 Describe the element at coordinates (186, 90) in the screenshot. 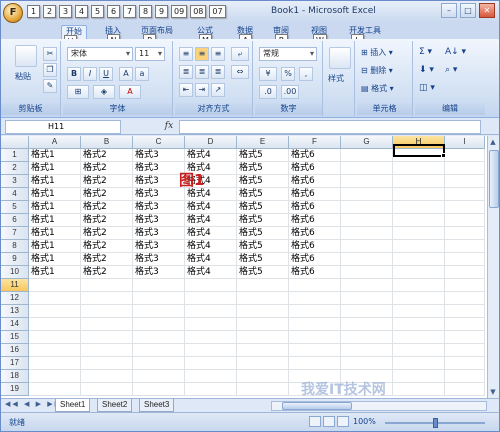

I see `decrease-indent-icon: ⇤` at that location.